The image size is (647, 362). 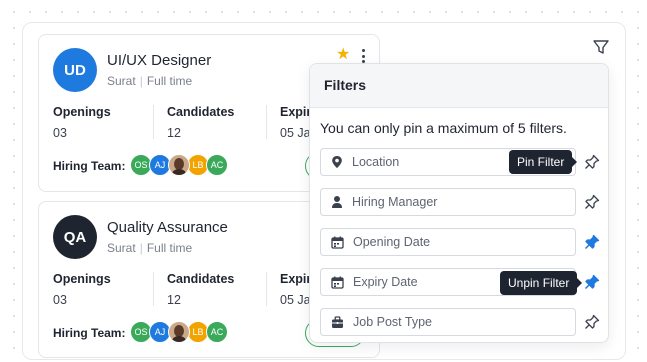 I want to click on pin-filter-tooltip: Pin Filter, so click(x=543, y=162).